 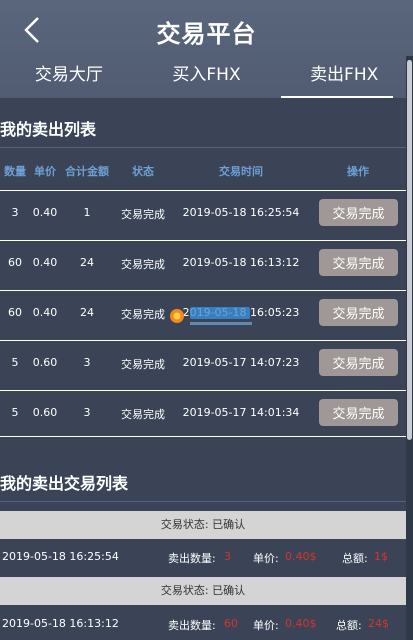 I want to click on table-row: 5 0.60 3 交易完成 2019-05-17 14:07:23 交易完成, so click(x=203, y=362).